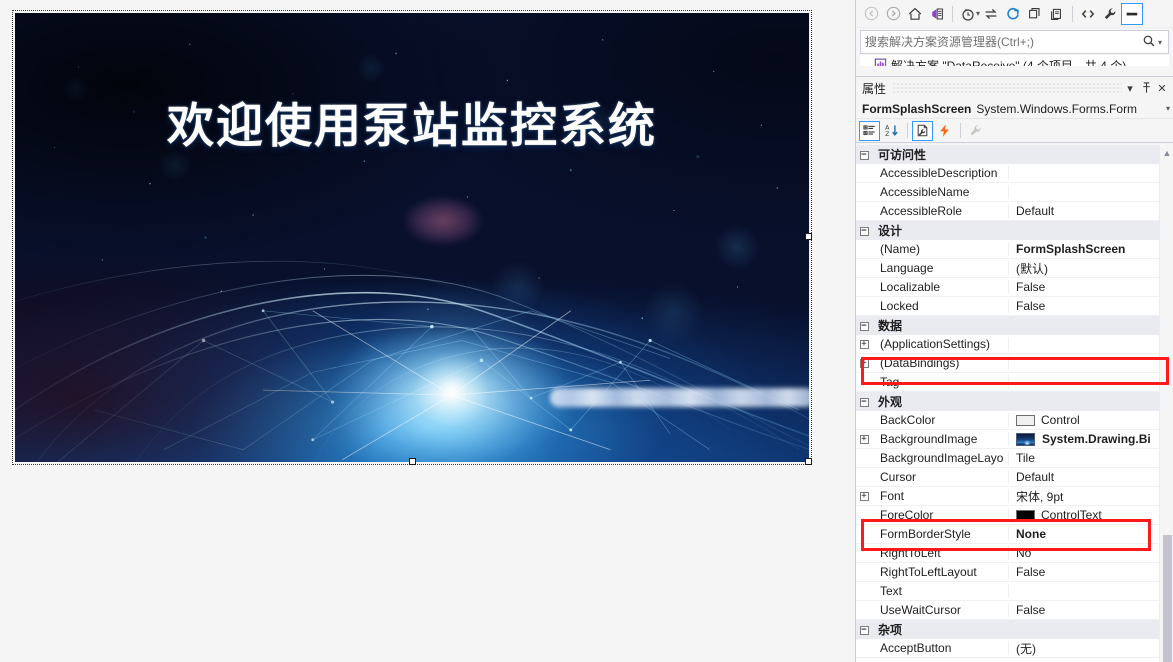 This screenshot has width=1173, height=662. What do you see at coordinates (1091, 439) in the screenshot?
I see `property-value: System.Drawing.Bi` at bounding box center [1091, 439].